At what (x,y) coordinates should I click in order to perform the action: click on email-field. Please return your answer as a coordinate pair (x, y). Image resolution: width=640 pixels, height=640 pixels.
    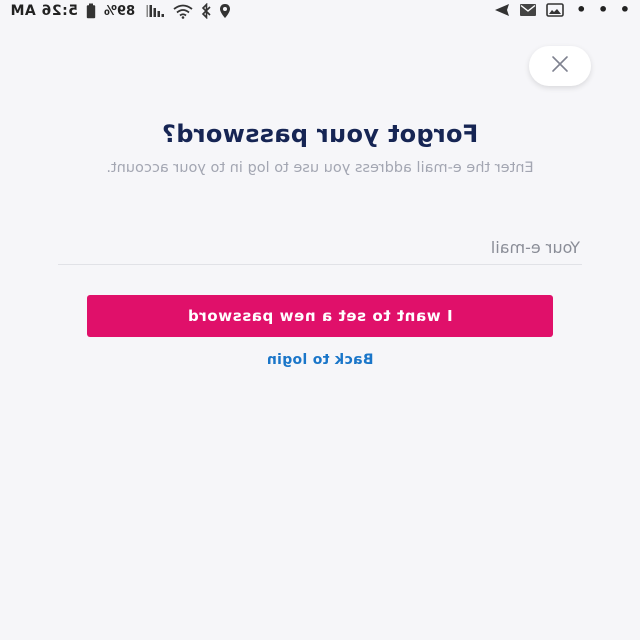
    Looking at the image, I should click on (318, 248).